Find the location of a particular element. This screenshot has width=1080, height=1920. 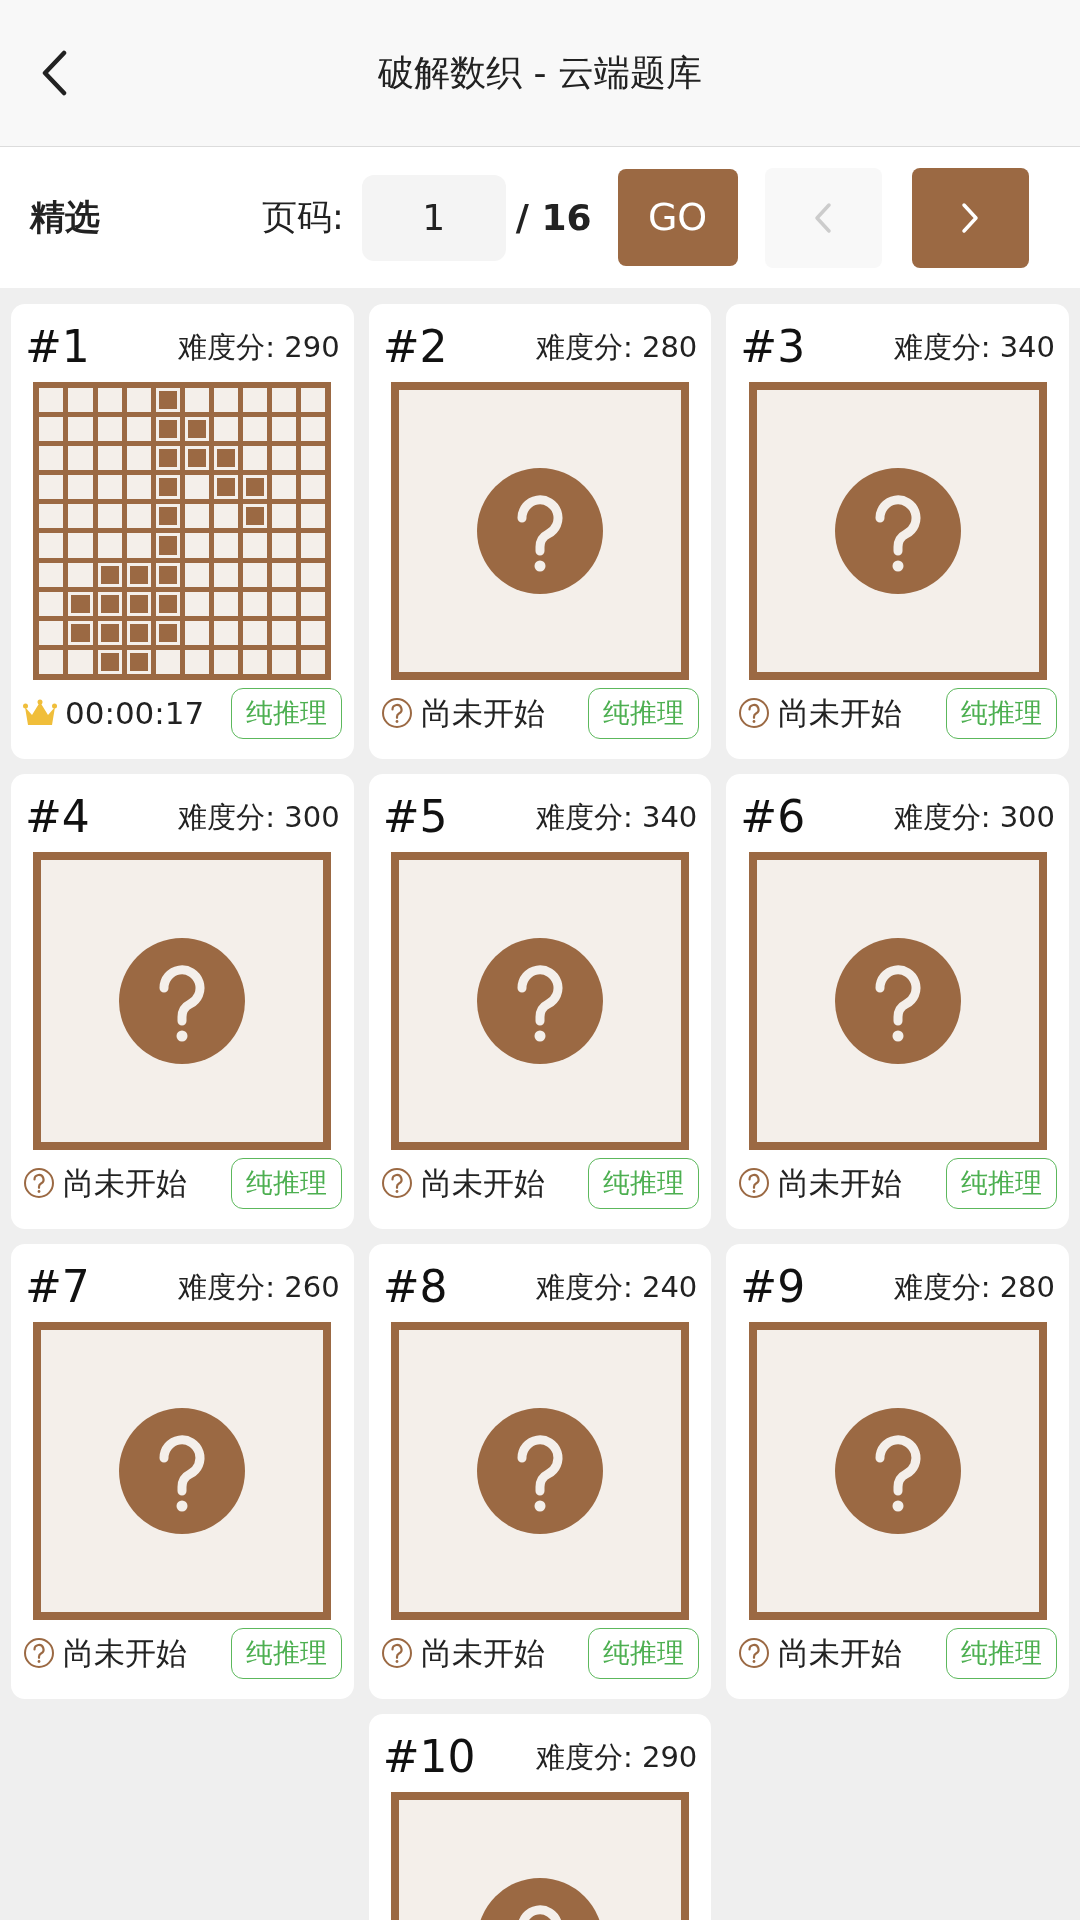

puzzle-card: #6 难度分: 300 尚未开始 纯推理 is located at coordinates (897, 1001).